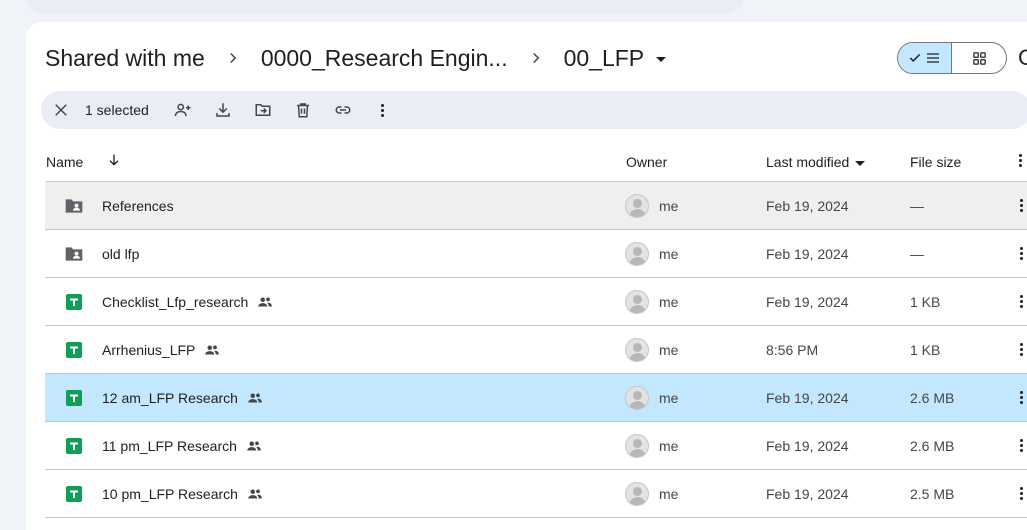 This screenshot has height=530, width=1027. What do you see at coordinates (792, 349) in the screenshot?
I see `last-modified: 8:56 PM` at bounding box center [792, 349].